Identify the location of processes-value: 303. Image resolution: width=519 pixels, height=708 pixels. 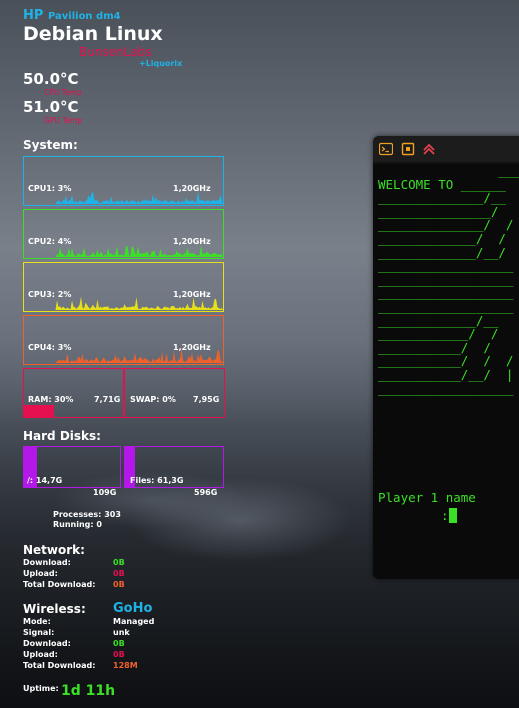
(112, 514).